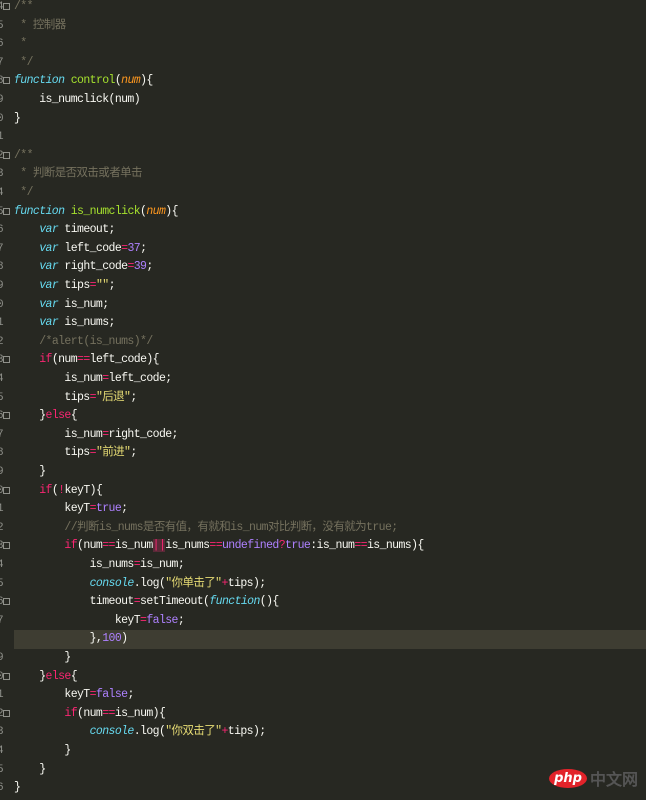 The image size is (646, 800). Describe the element at coordinates (323, 509) in the screenshot. I see `code-line: 1 keyT=true;` at that location.